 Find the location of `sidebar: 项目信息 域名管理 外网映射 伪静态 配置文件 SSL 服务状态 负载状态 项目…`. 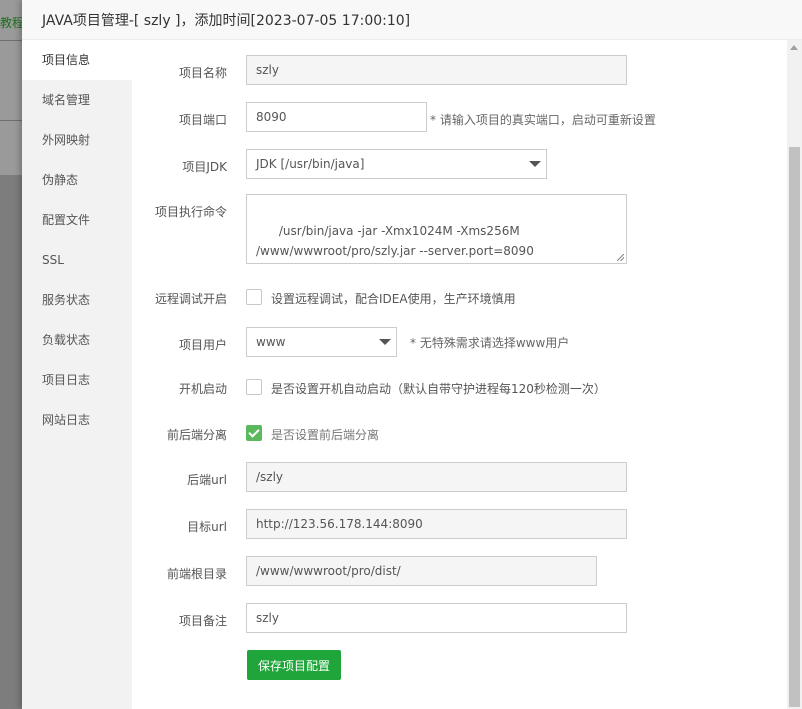

sidebar: 项目信息 域名管理 外网映射 伪静态 配置文件 SSL 服务状态 负载状态 项目… is located at coordinates (77, 374).